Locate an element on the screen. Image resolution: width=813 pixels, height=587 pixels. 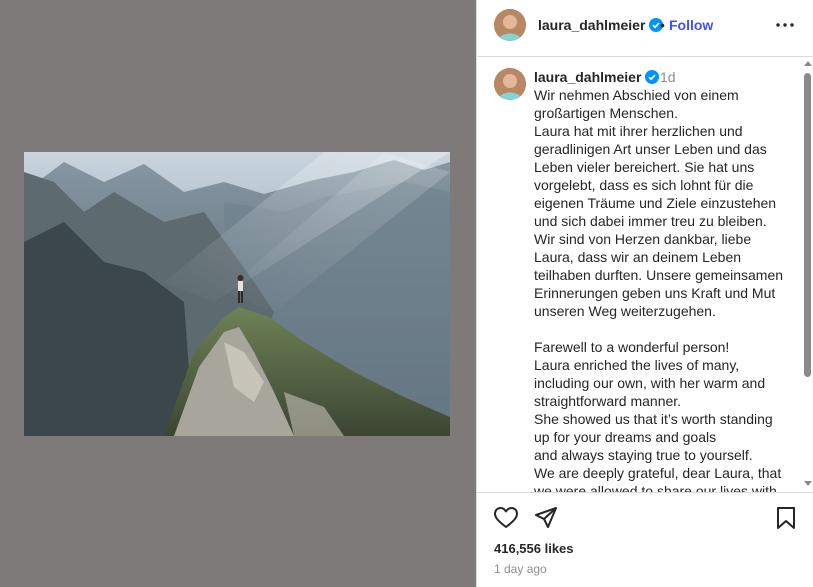
header-username-text: laura_dahlmeier is located at coordinates (591, 25).